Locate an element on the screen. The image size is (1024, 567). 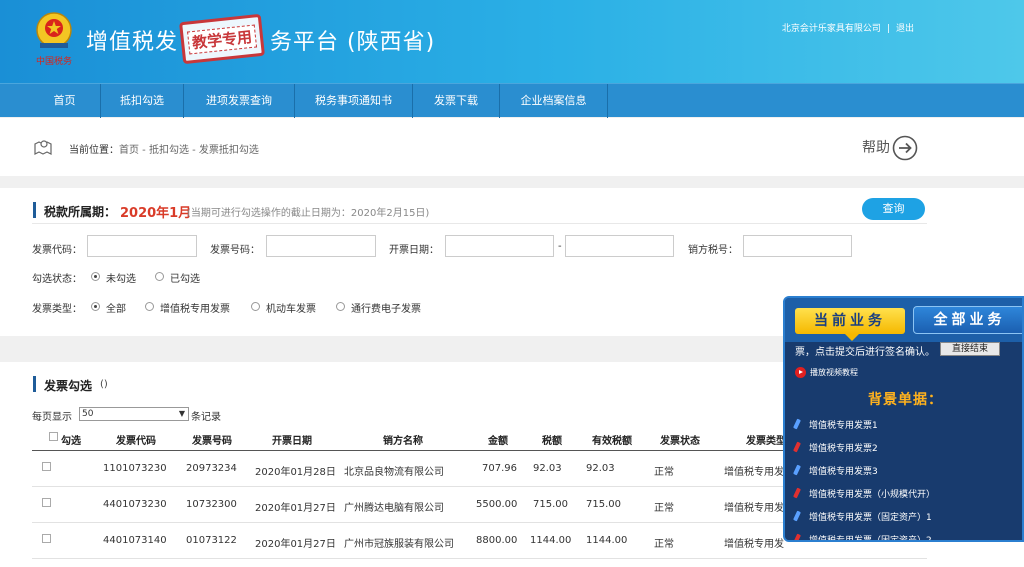
radio-unchecked-label: 未勾选 is located at coordinates (121, 277).